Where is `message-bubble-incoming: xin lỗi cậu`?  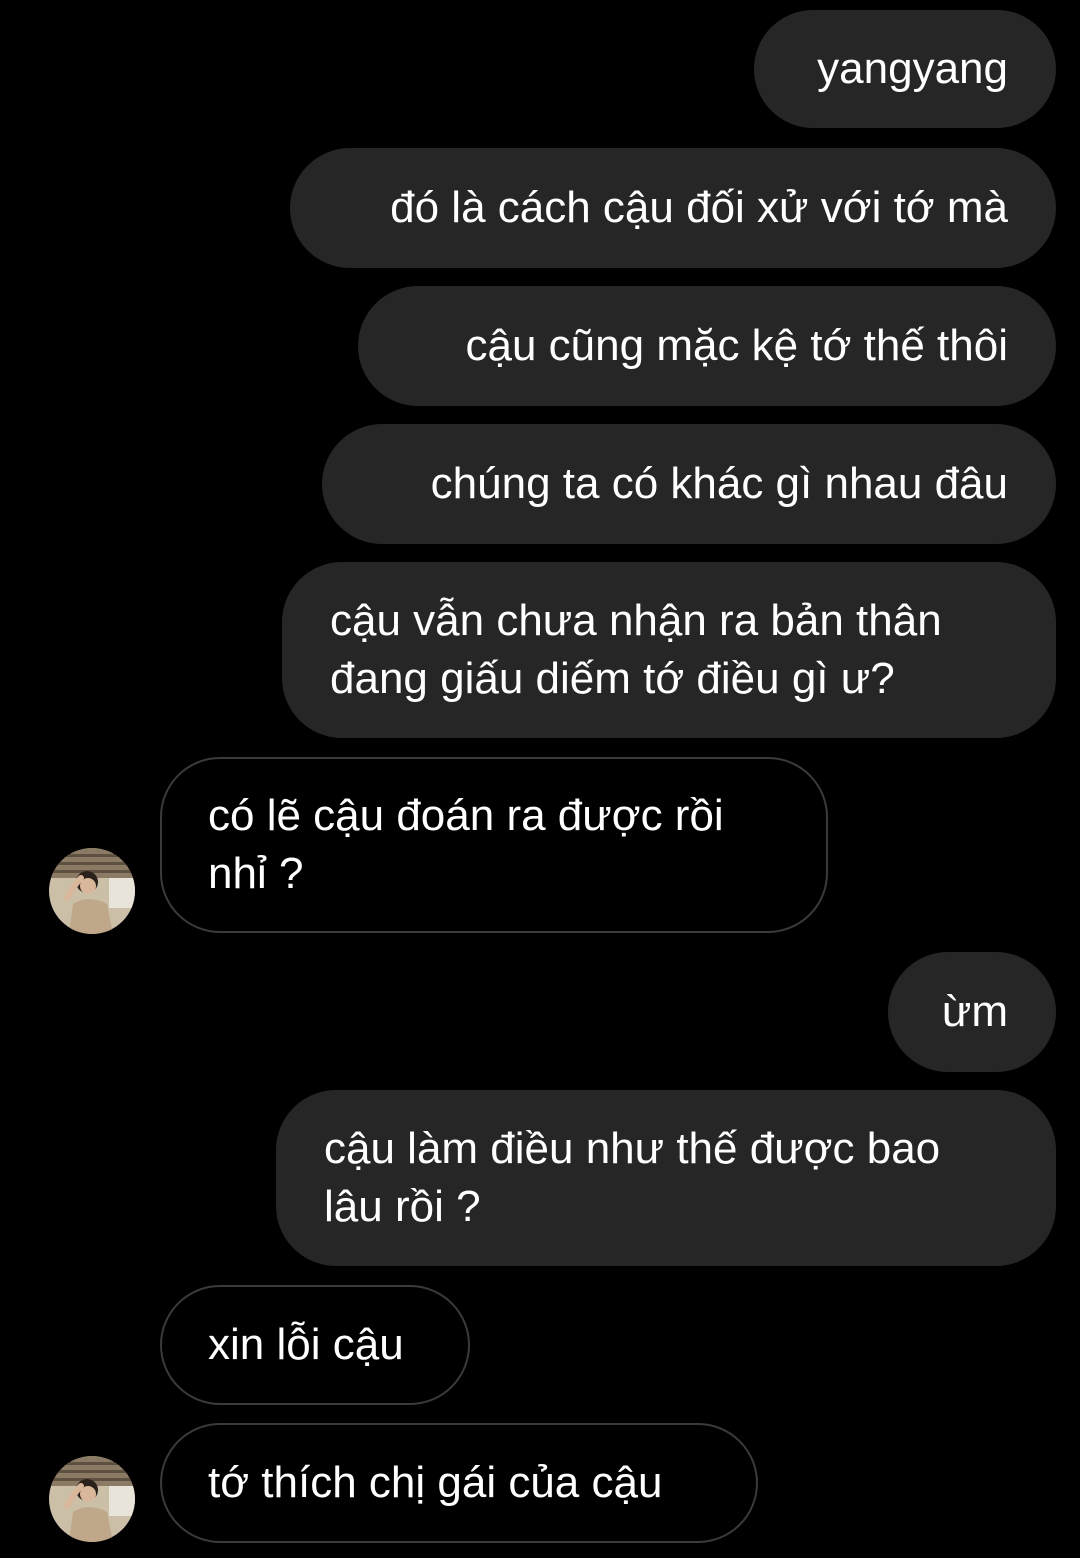 message-bubble-incoming: xin lỗi cậu is located at coordinates (315, 1345).